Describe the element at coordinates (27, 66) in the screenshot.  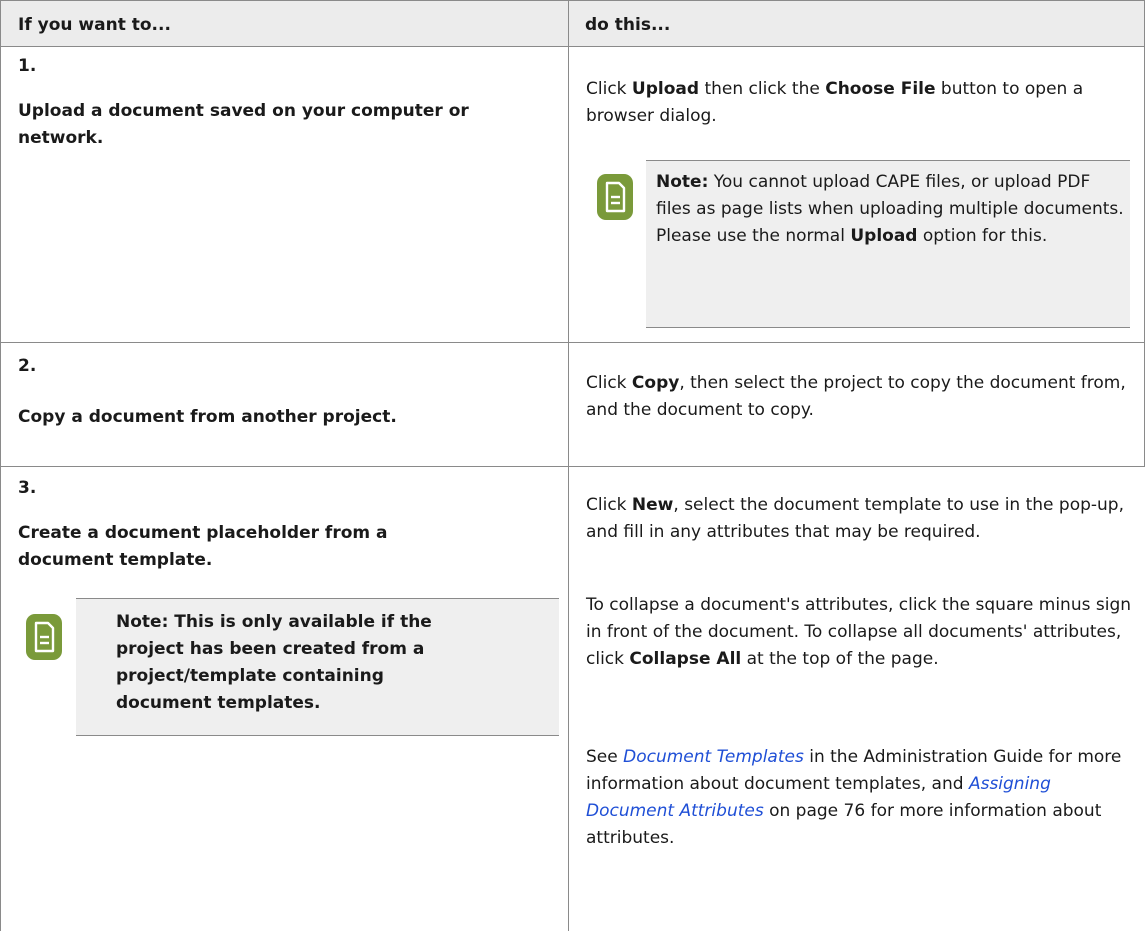
I see `row1-number: 1.` at that location.